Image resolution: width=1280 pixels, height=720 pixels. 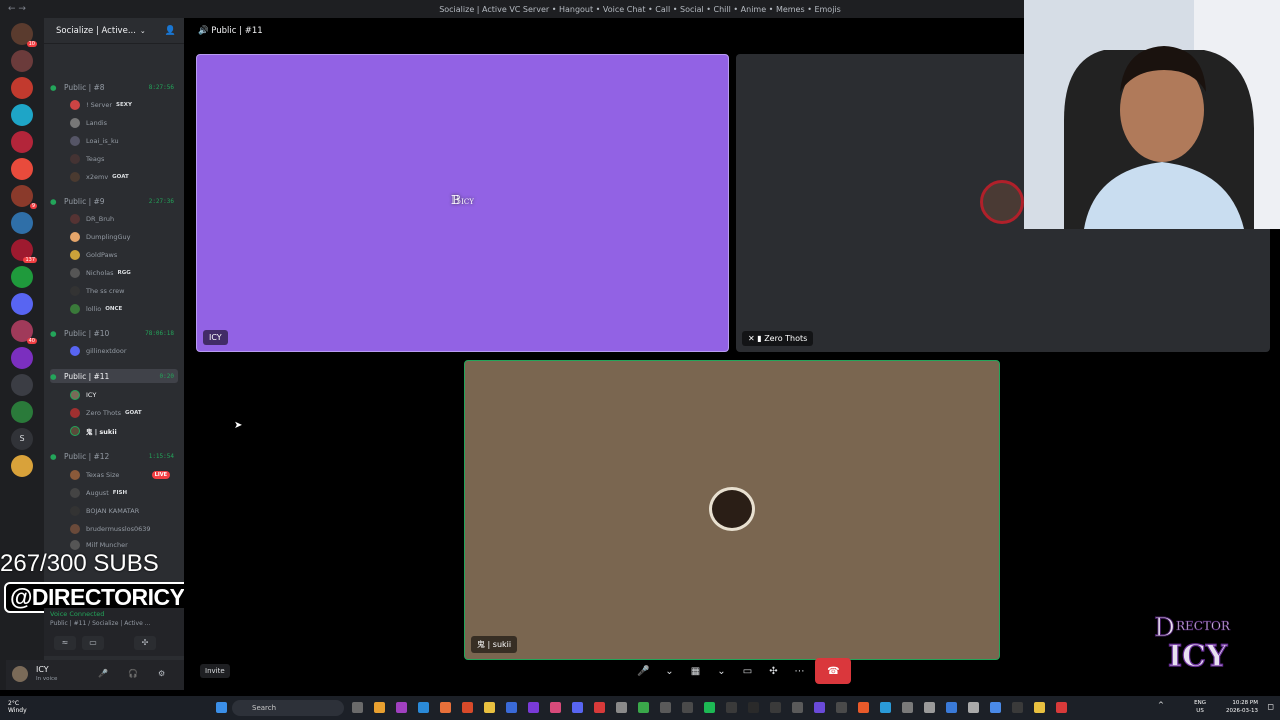 What do you see at coordinates (467, 707) in the screenshot?
I see `brave-icon` at bounding box center [467, 707].